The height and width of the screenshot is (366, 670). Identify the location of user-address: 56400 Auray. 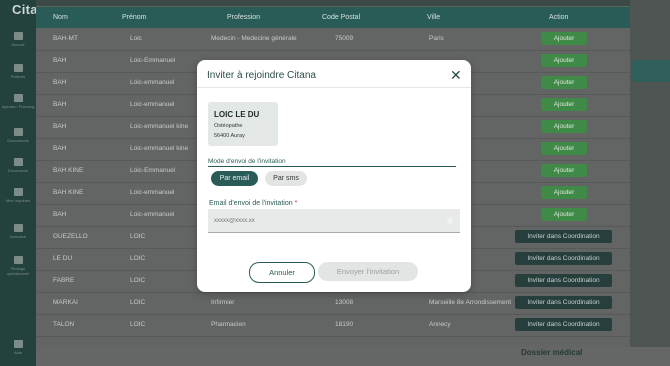
(229, 136).